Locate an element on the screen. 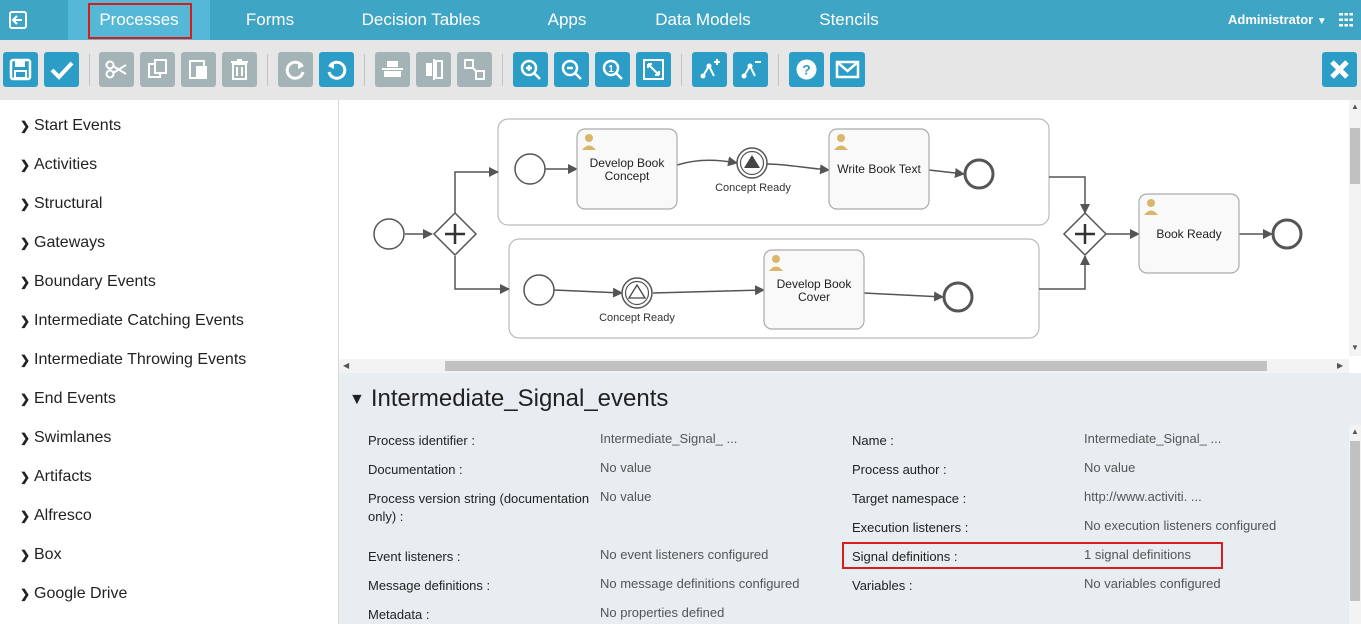 This screenshot has height=624, width=1361. palette-group-activities: ❯ Activities is located at coordinates (58, 165).